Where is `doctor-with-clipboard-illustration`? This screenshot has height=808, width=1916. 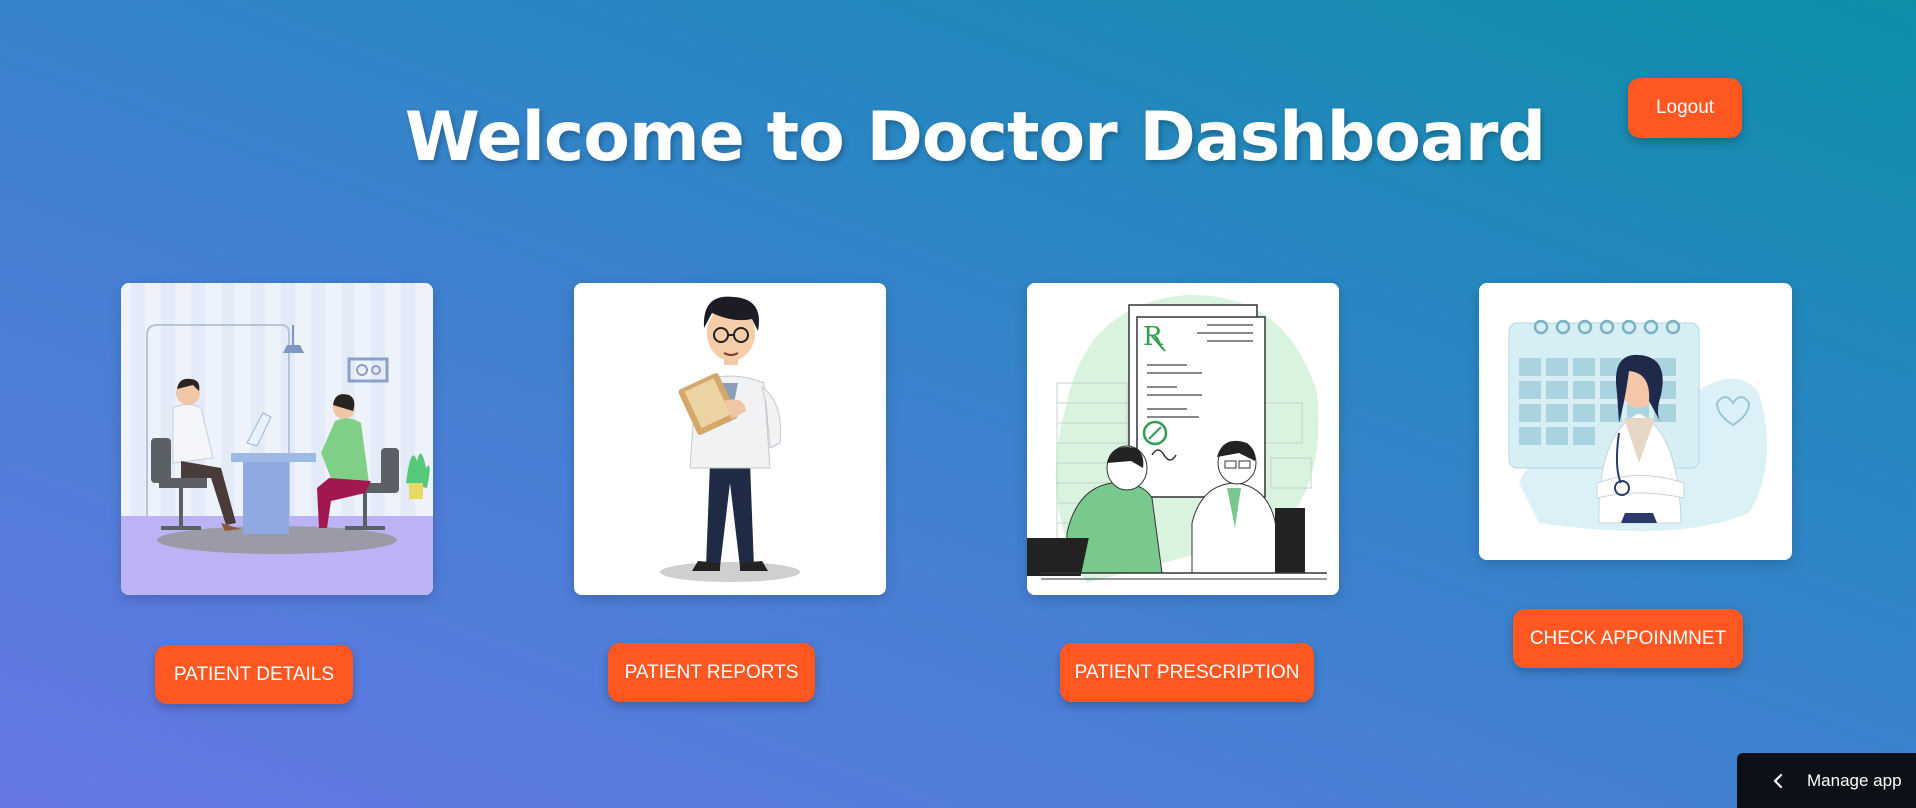 doctor-with-clipboard-illustration is located at coordinates (730, 439).